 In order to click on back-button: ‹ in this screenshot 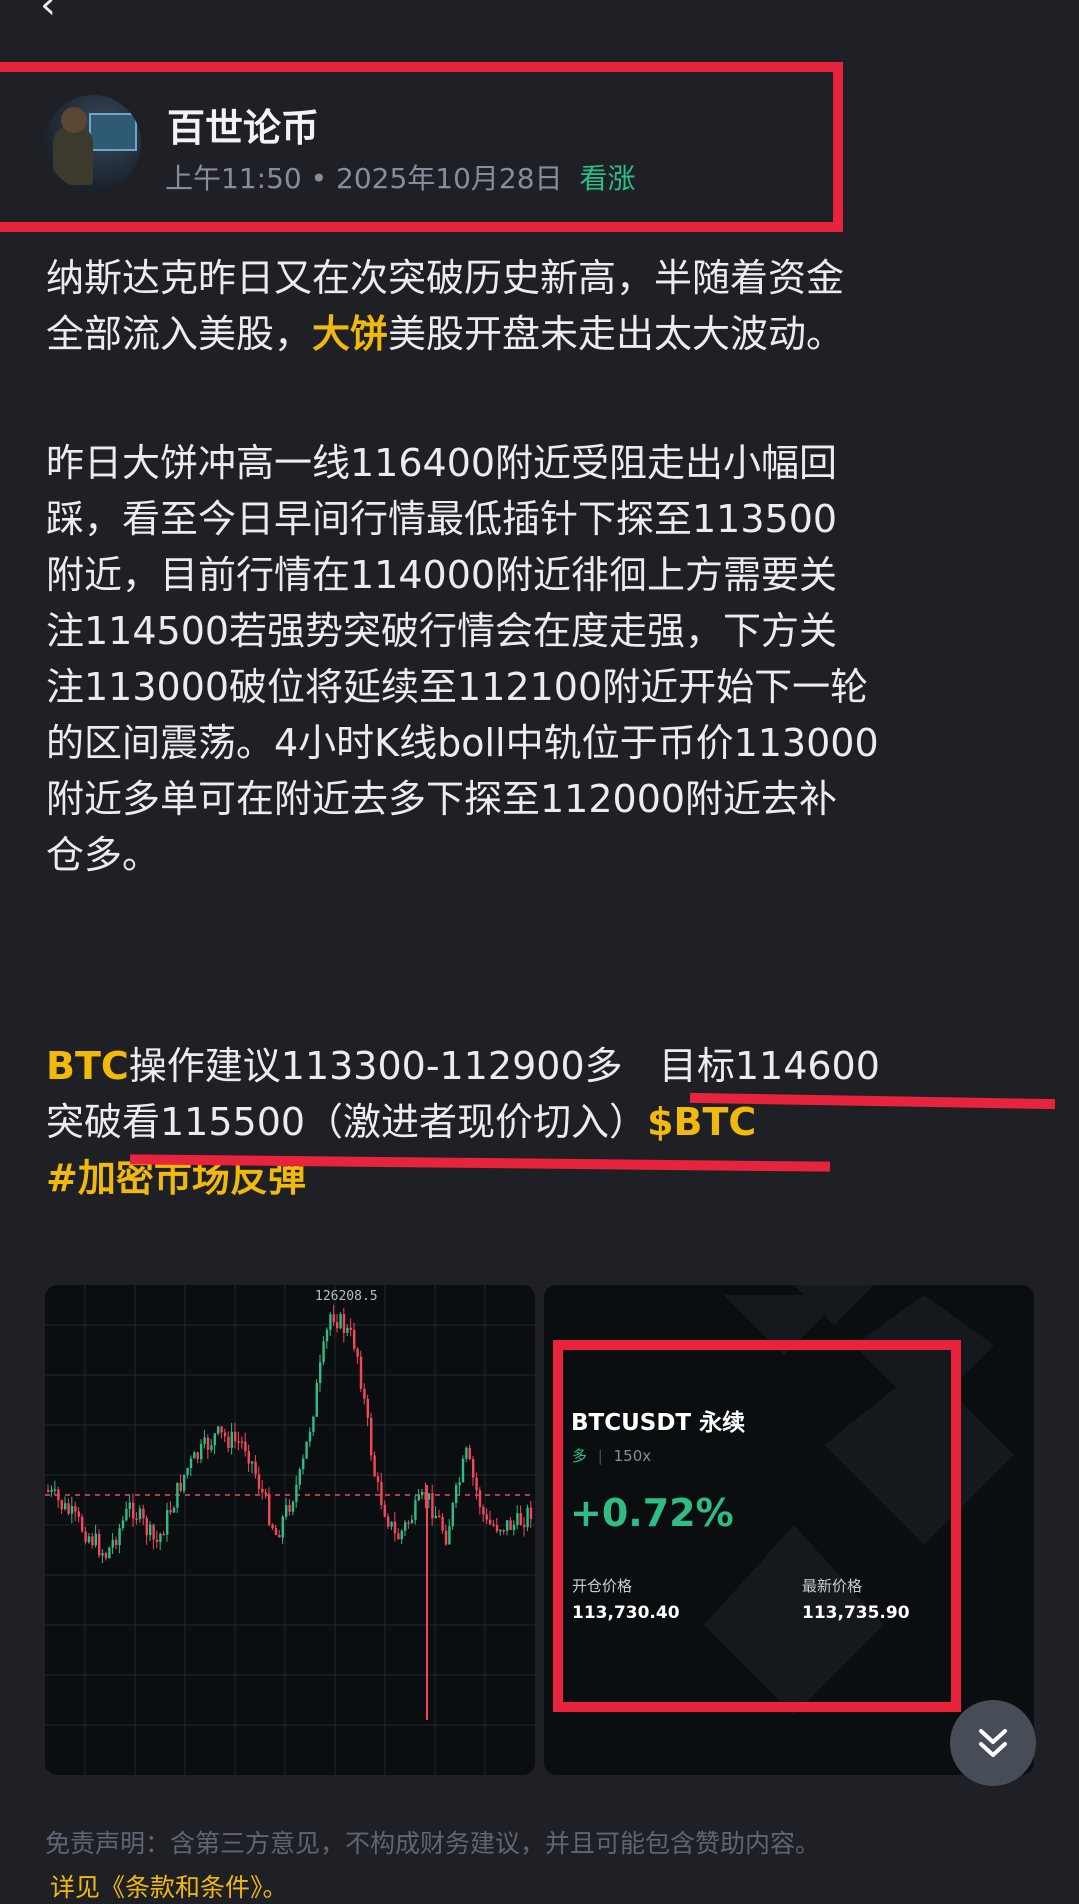, I will do `click(48, 14)`.